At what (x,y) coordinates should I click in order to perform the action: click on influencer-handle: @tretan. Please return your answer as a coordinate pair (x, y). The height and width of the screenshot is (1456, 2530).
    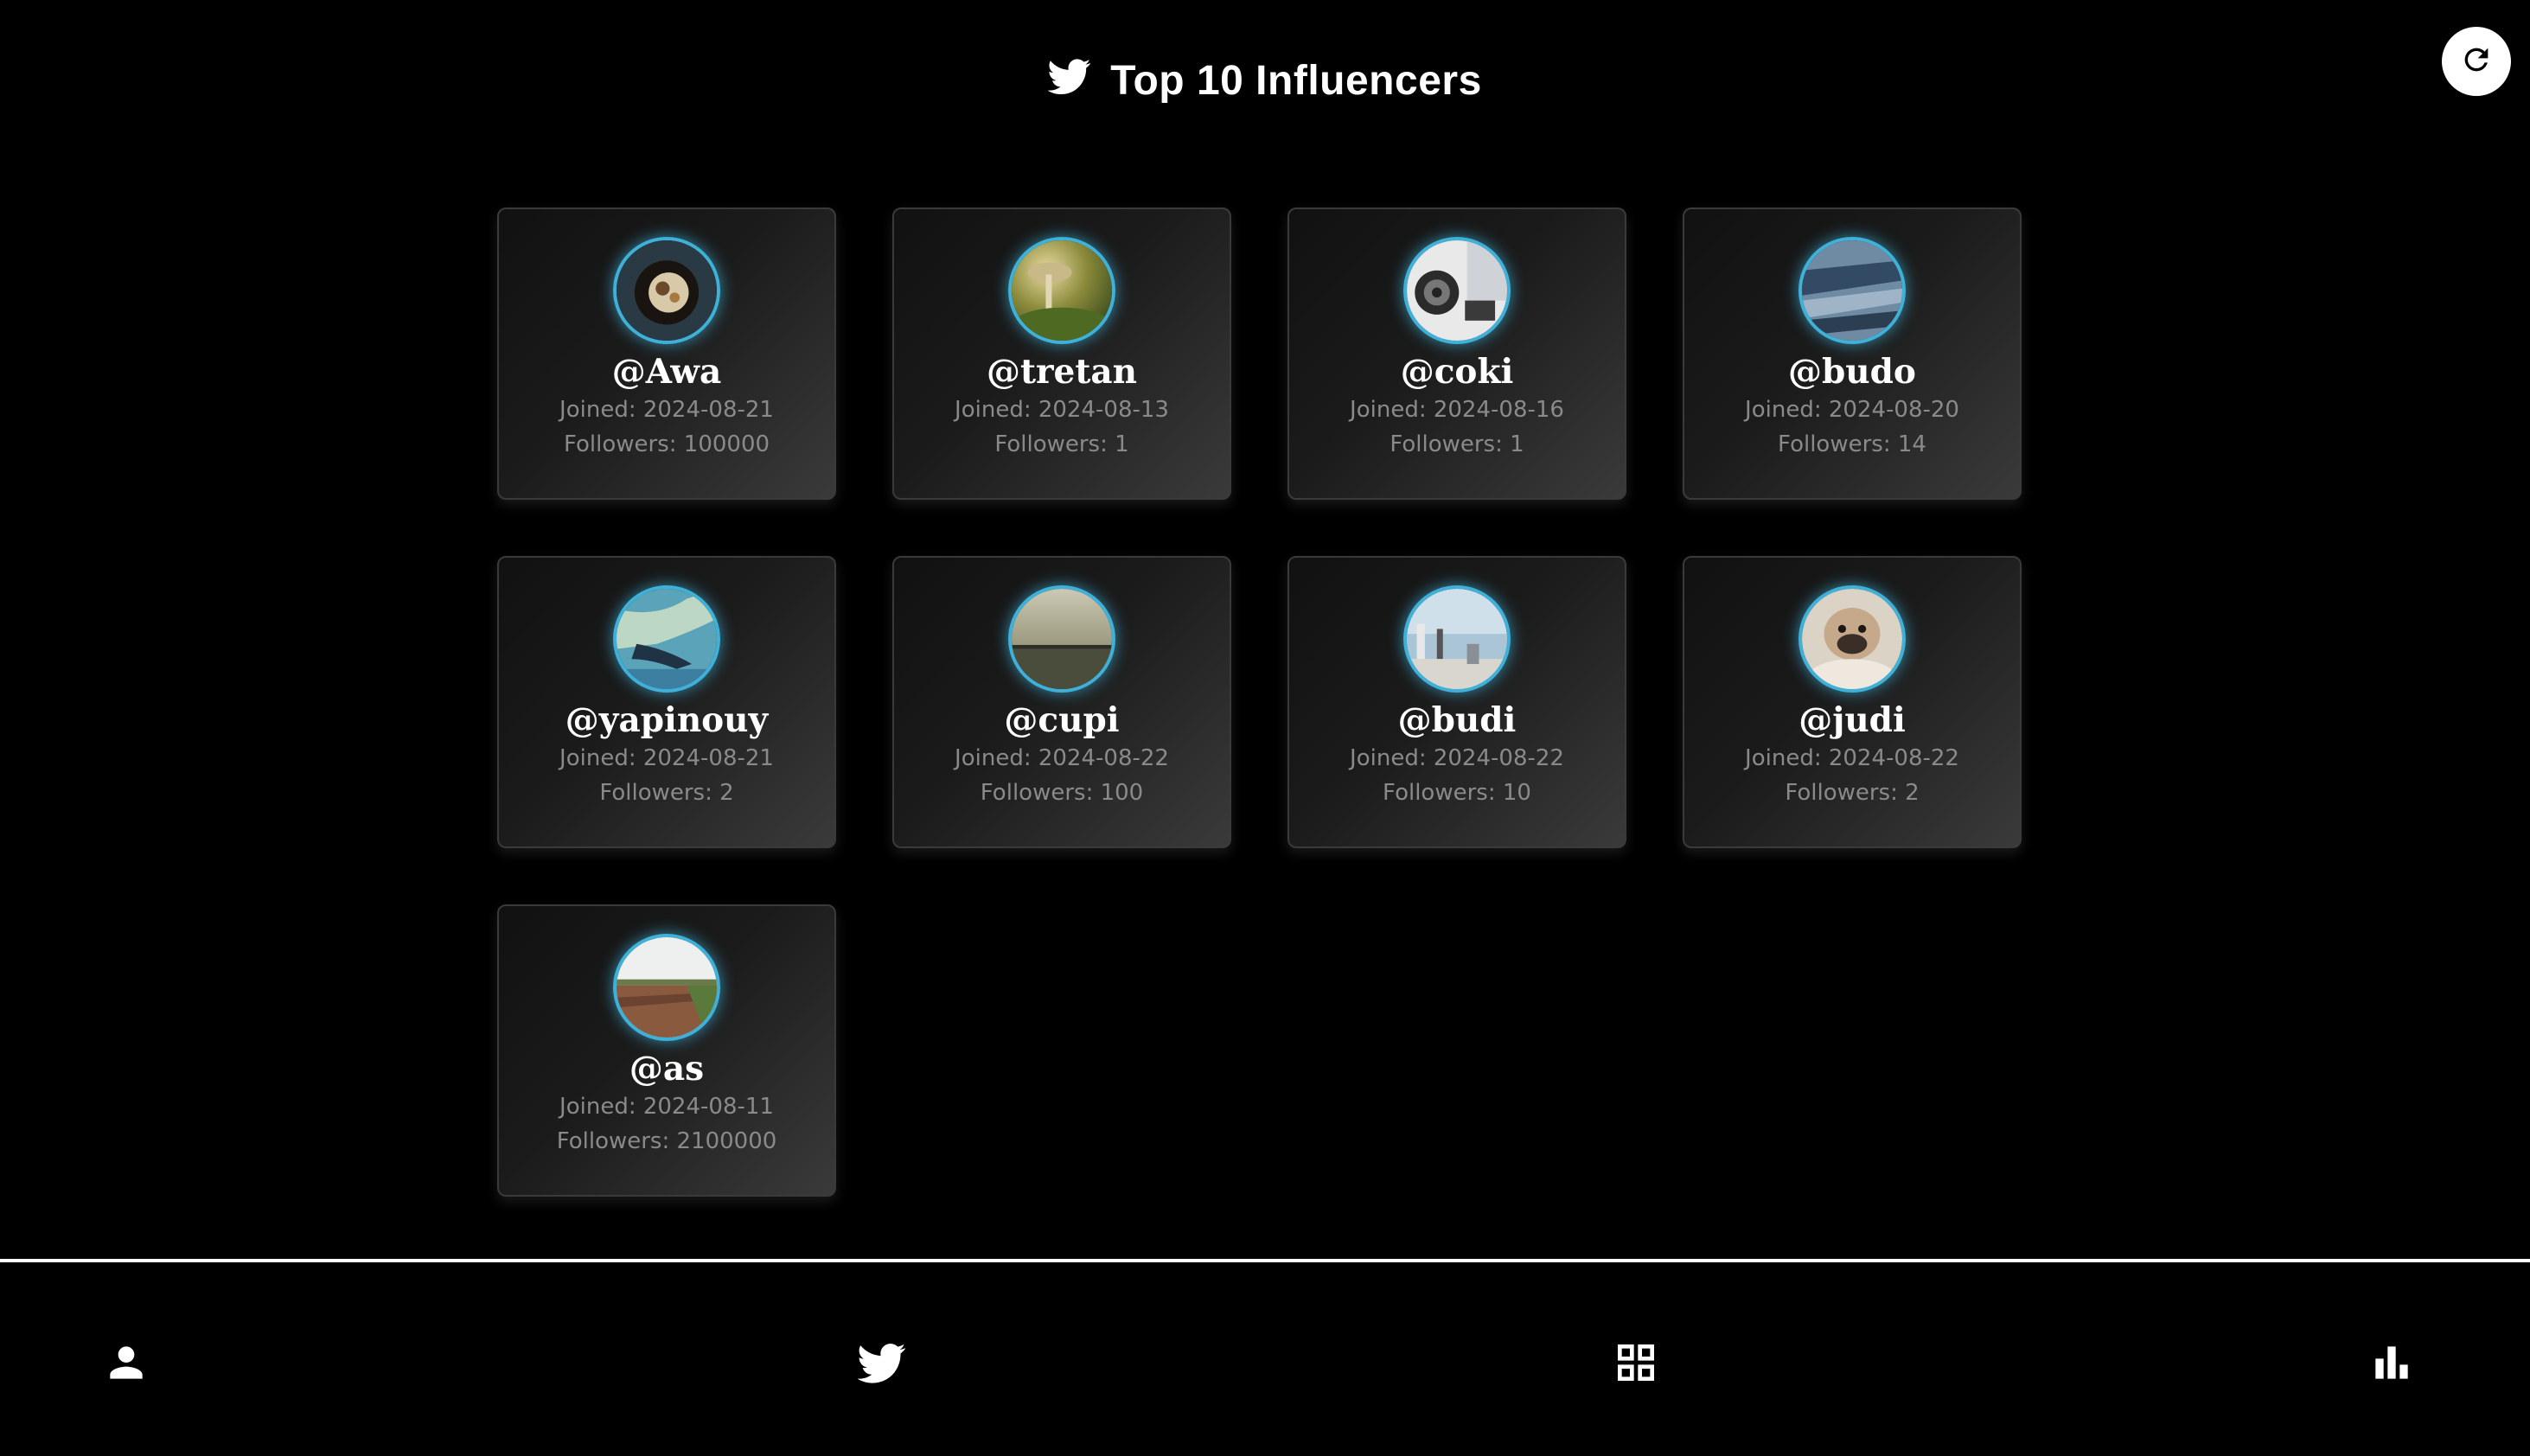
    Looking at the image, I should click on (1061, 372).